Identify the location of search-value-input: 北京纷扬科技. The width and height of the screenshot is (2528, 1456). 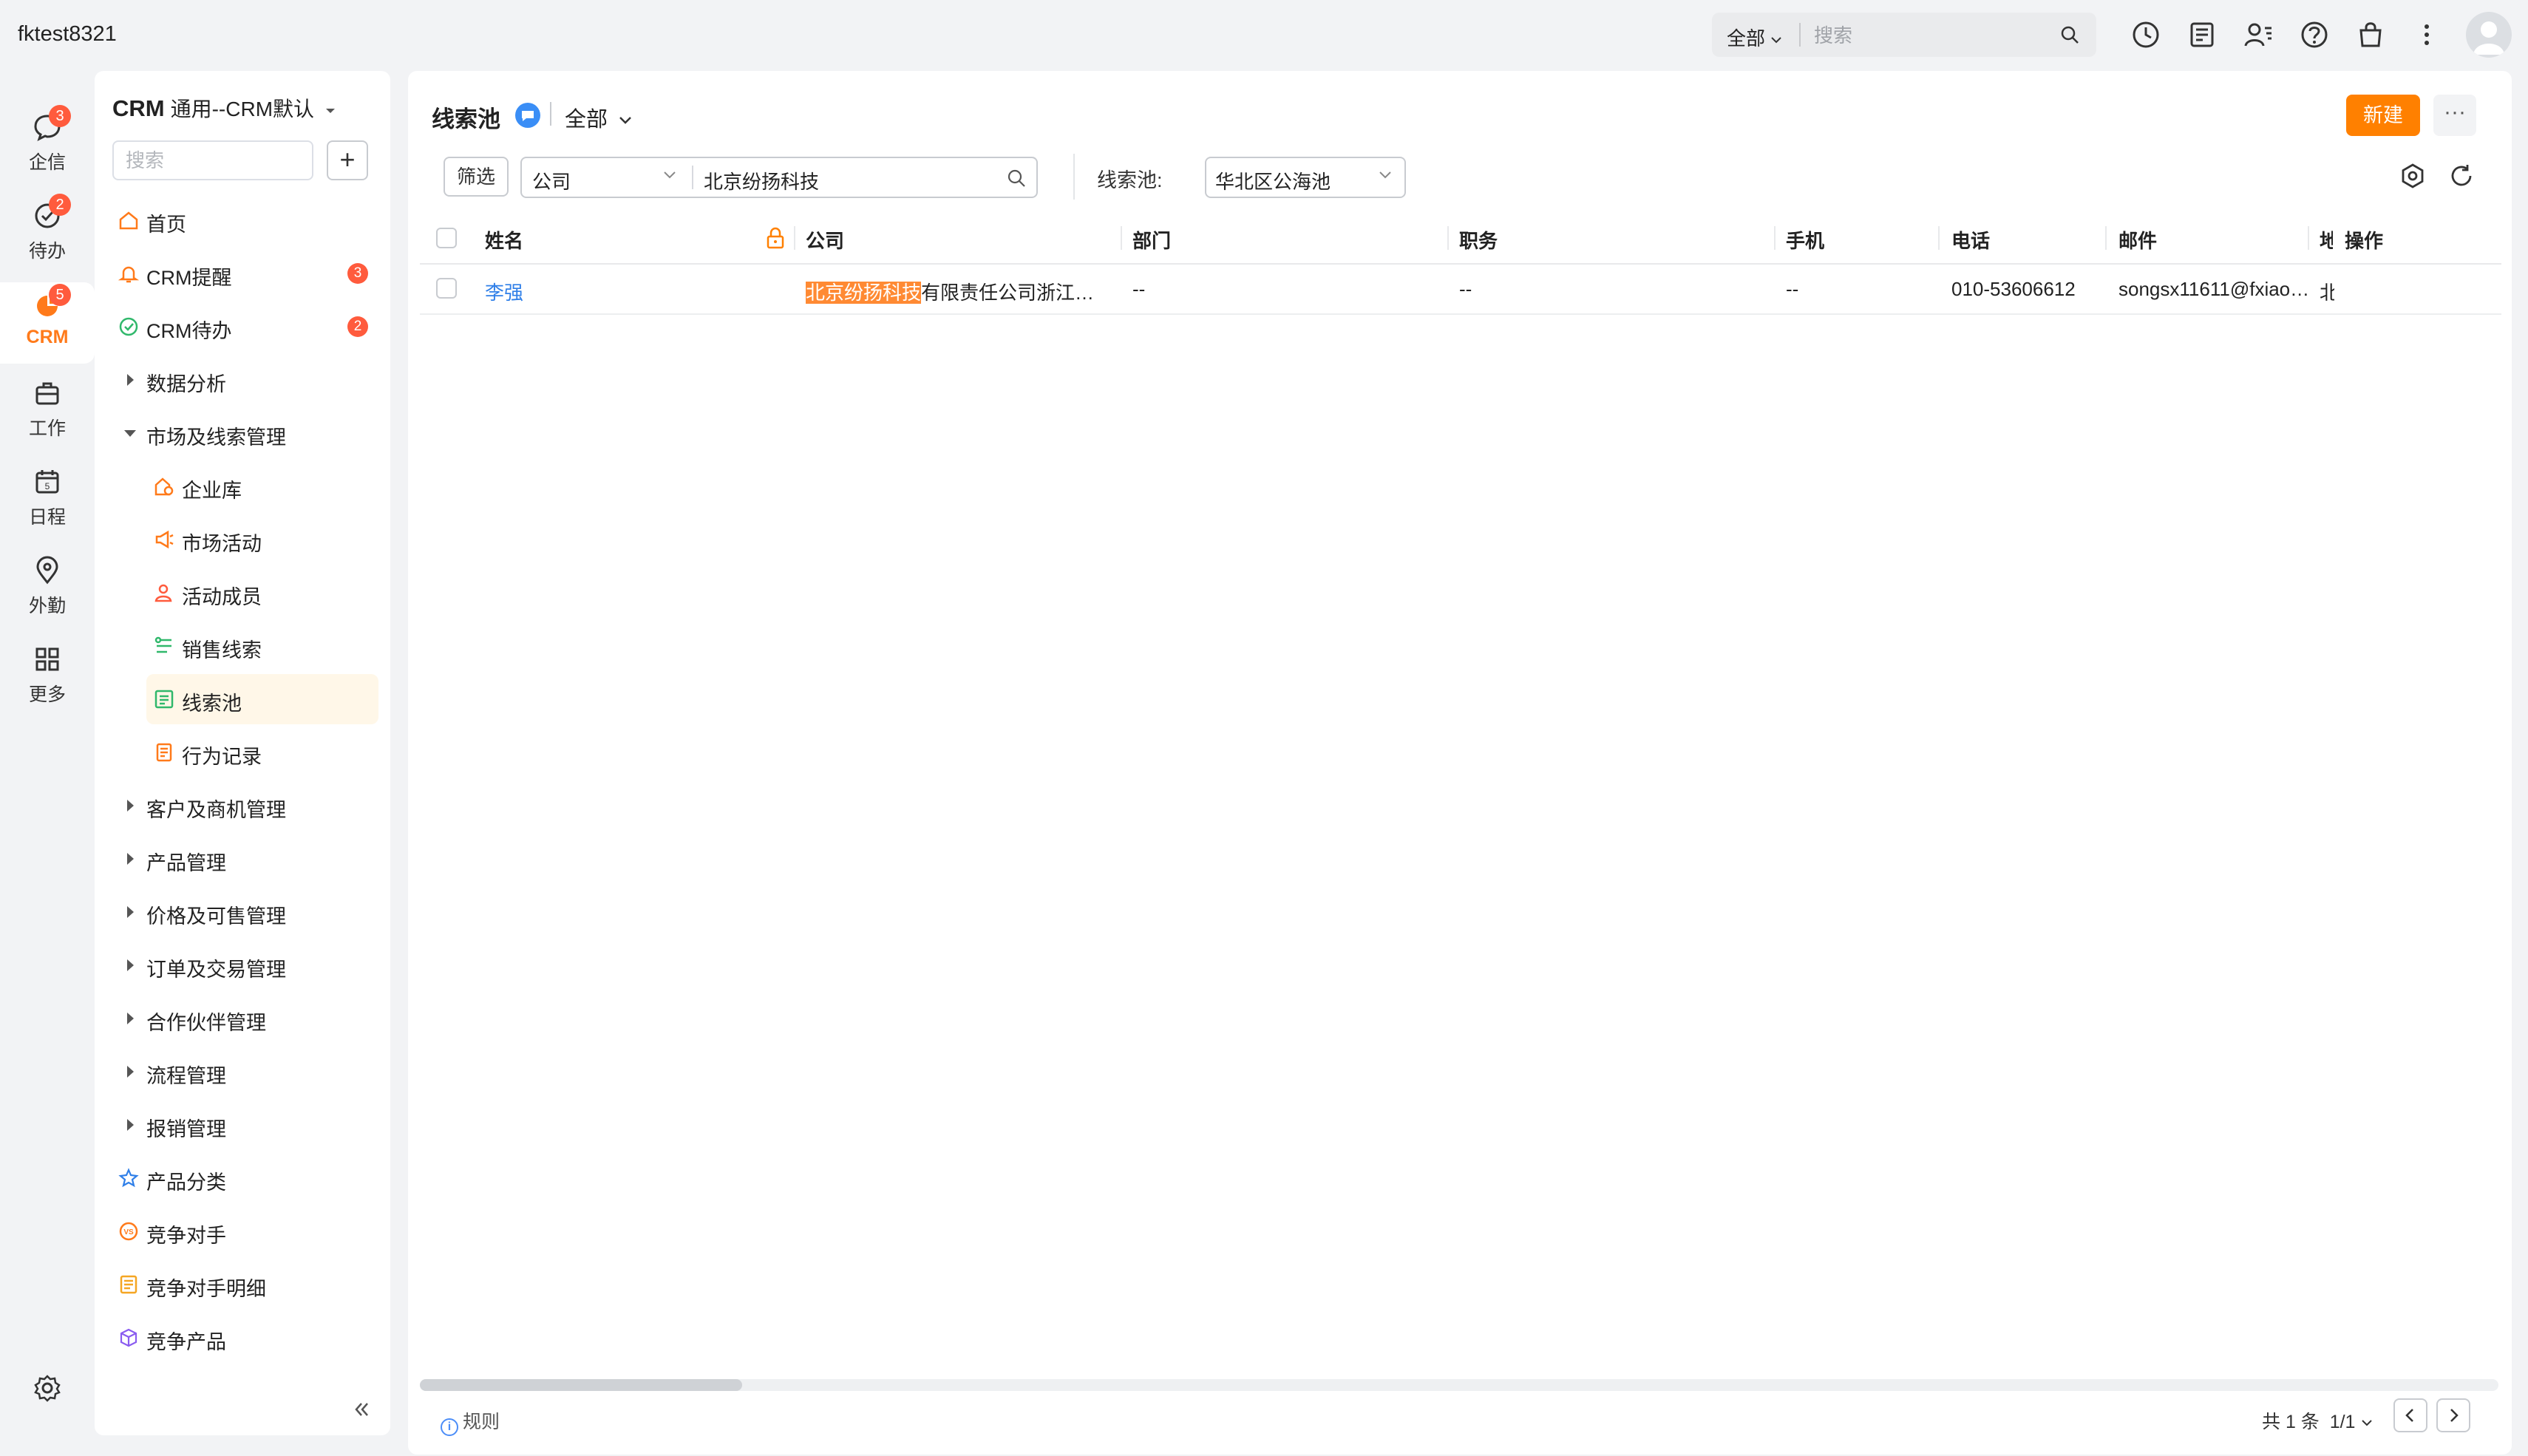
(761, 180).